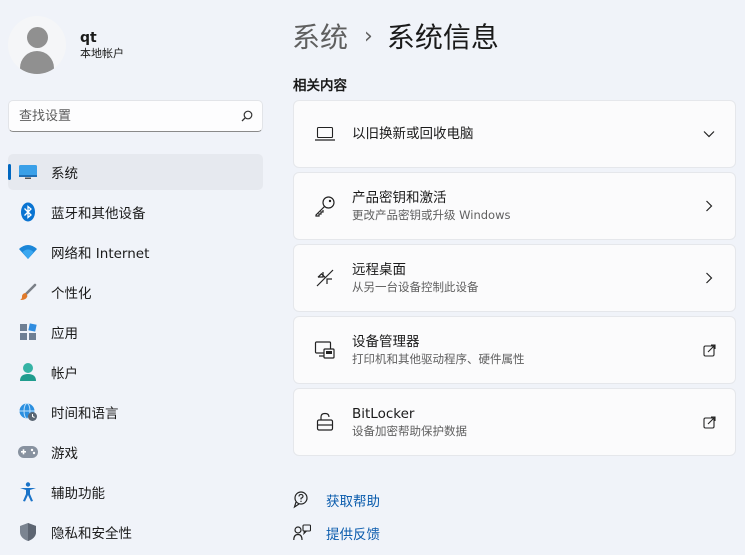 The image size is (745, 555). I want to click on card-trade-in-recycle: 以旧换新或回收电脑, so click(514, 134).